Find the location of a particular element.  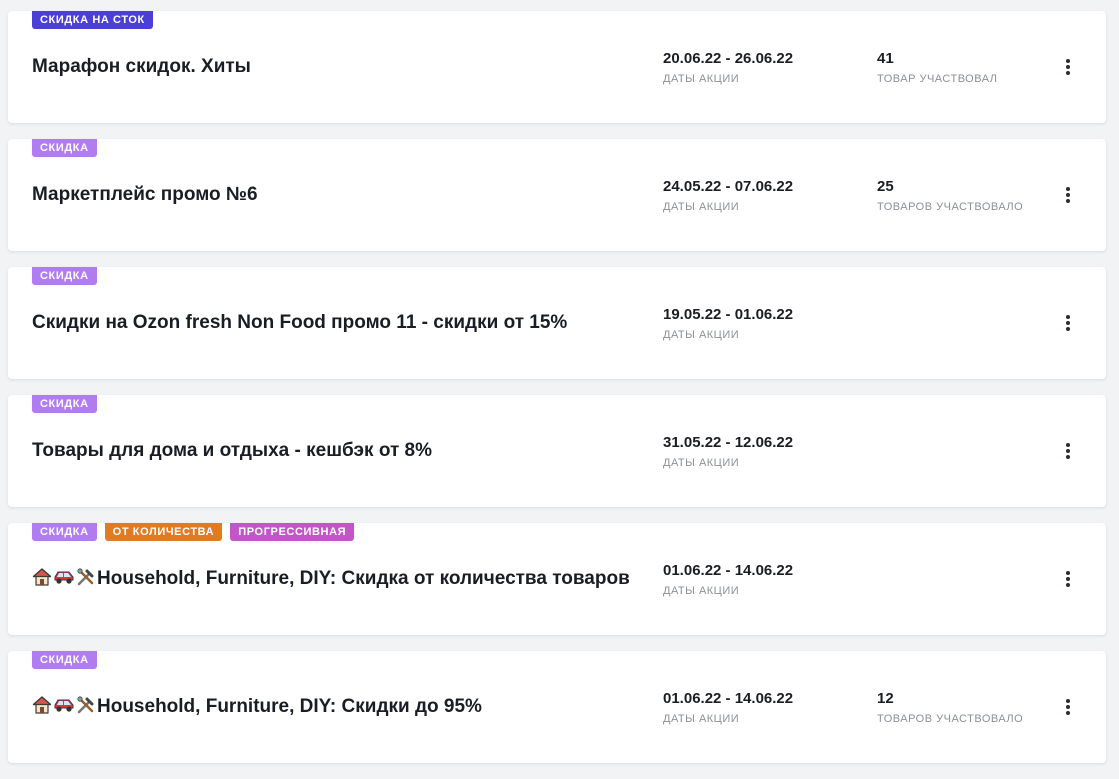

count-value: 41 is located at coordinates (885, 58).